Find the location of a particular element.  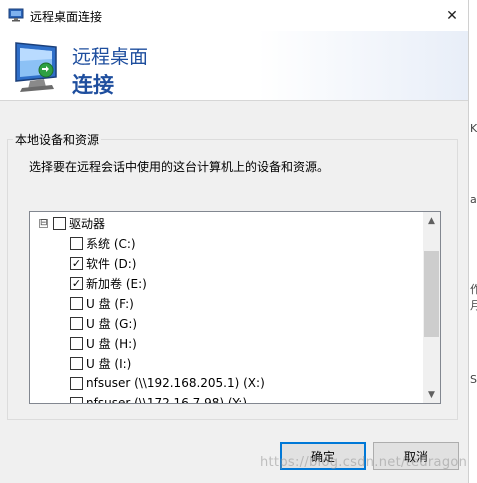

tree-item: U 盘 (H:) is located at coordinates (103, 343).